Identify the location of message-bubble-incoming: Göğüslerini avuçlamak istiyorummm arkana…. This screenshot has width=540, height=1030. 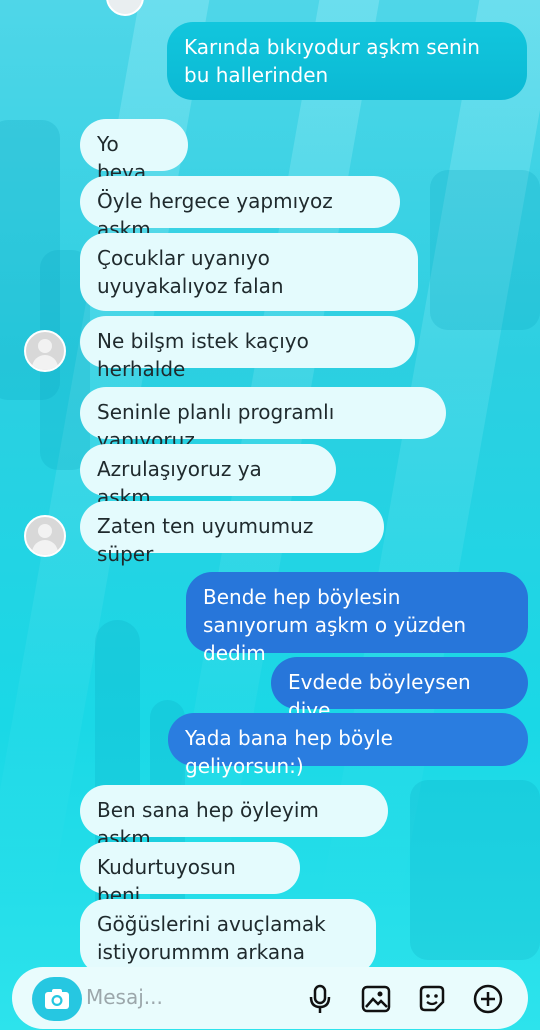
(228, 945).